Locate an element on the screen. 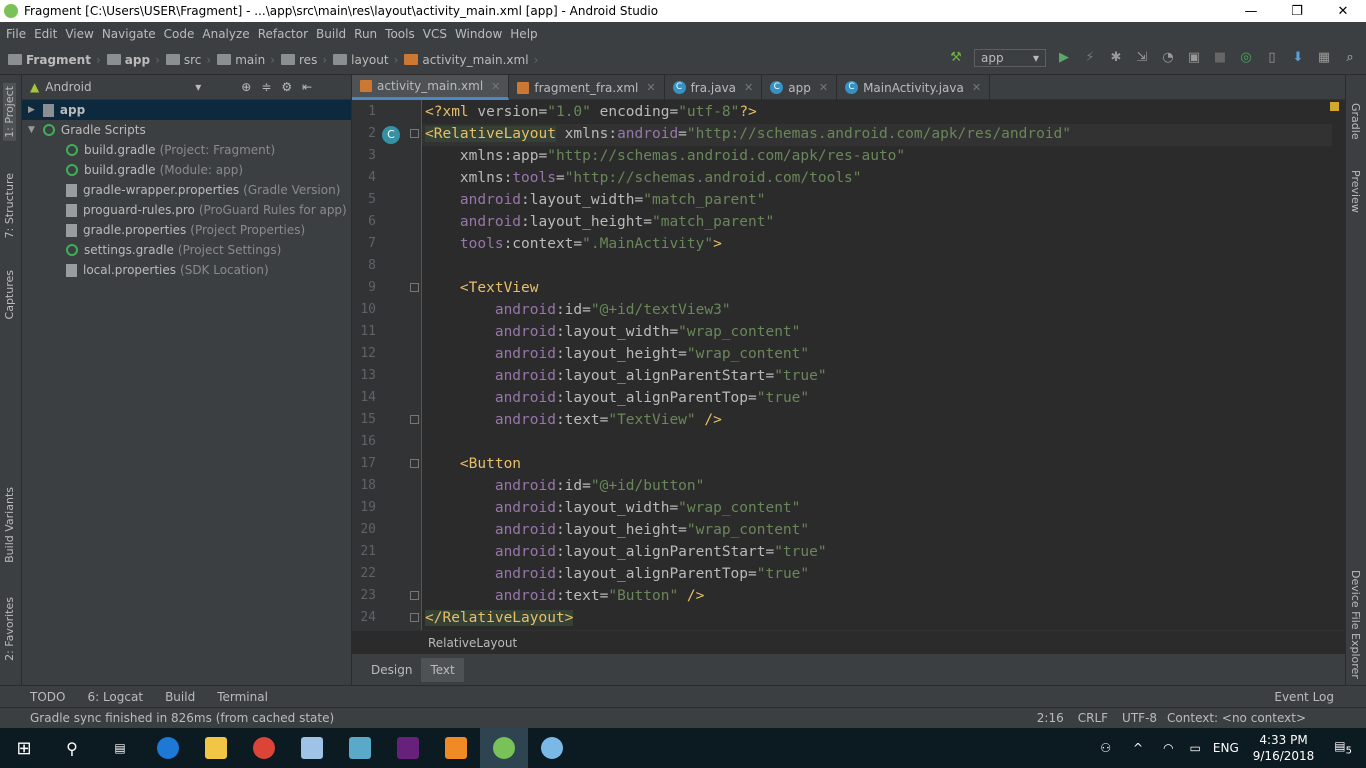 This screenshot has width=1366, height=768. start-button: ⊞ is located at coordinates (24, 748).